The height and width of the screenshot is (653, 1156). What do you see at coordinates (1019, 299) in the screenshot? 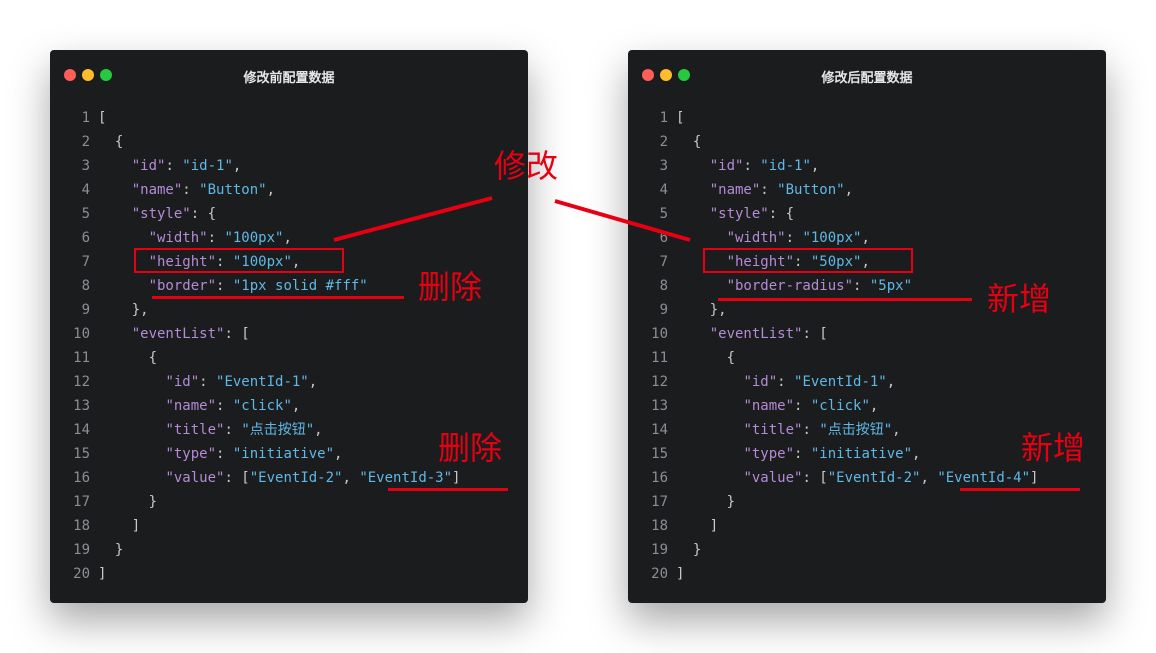
I see `annotation-add-border-radius: 新增` at bounding box center [1019, 299].